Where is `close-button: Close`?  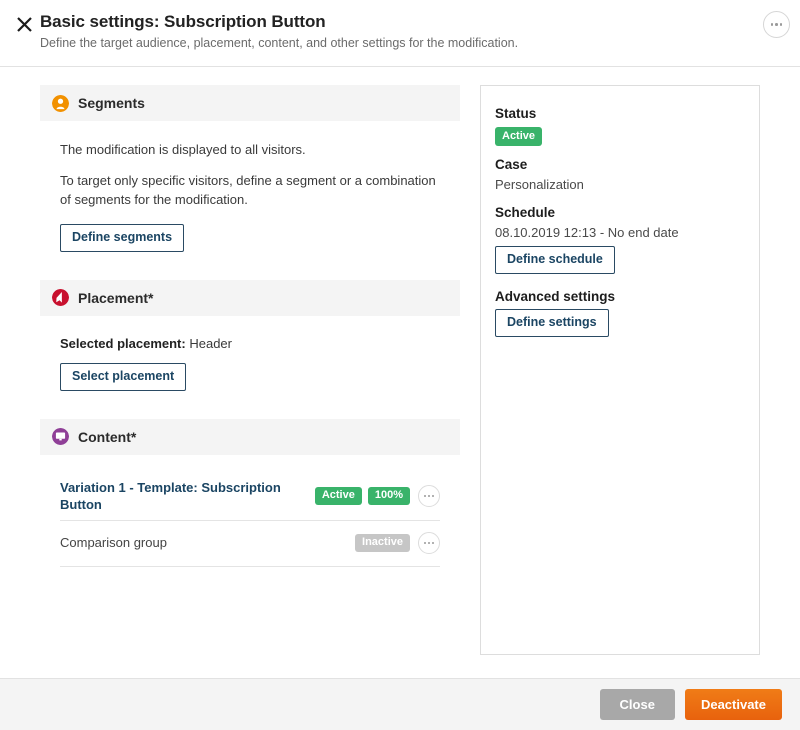
close-button: Close is located at coordinates (637, 704).